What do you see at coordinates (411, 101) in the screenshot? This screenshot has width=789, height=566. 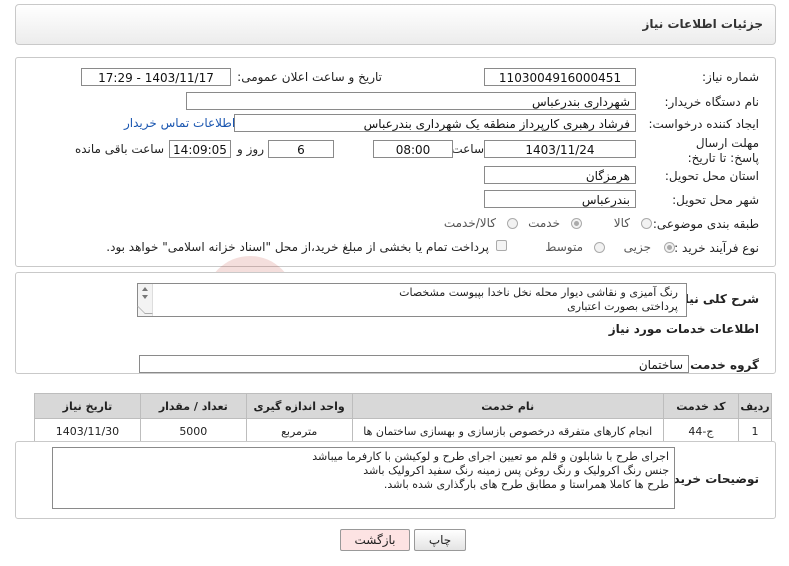 I see `buyer-org-field: شهرداری بندرعباس` at bounding box center [411, 101].